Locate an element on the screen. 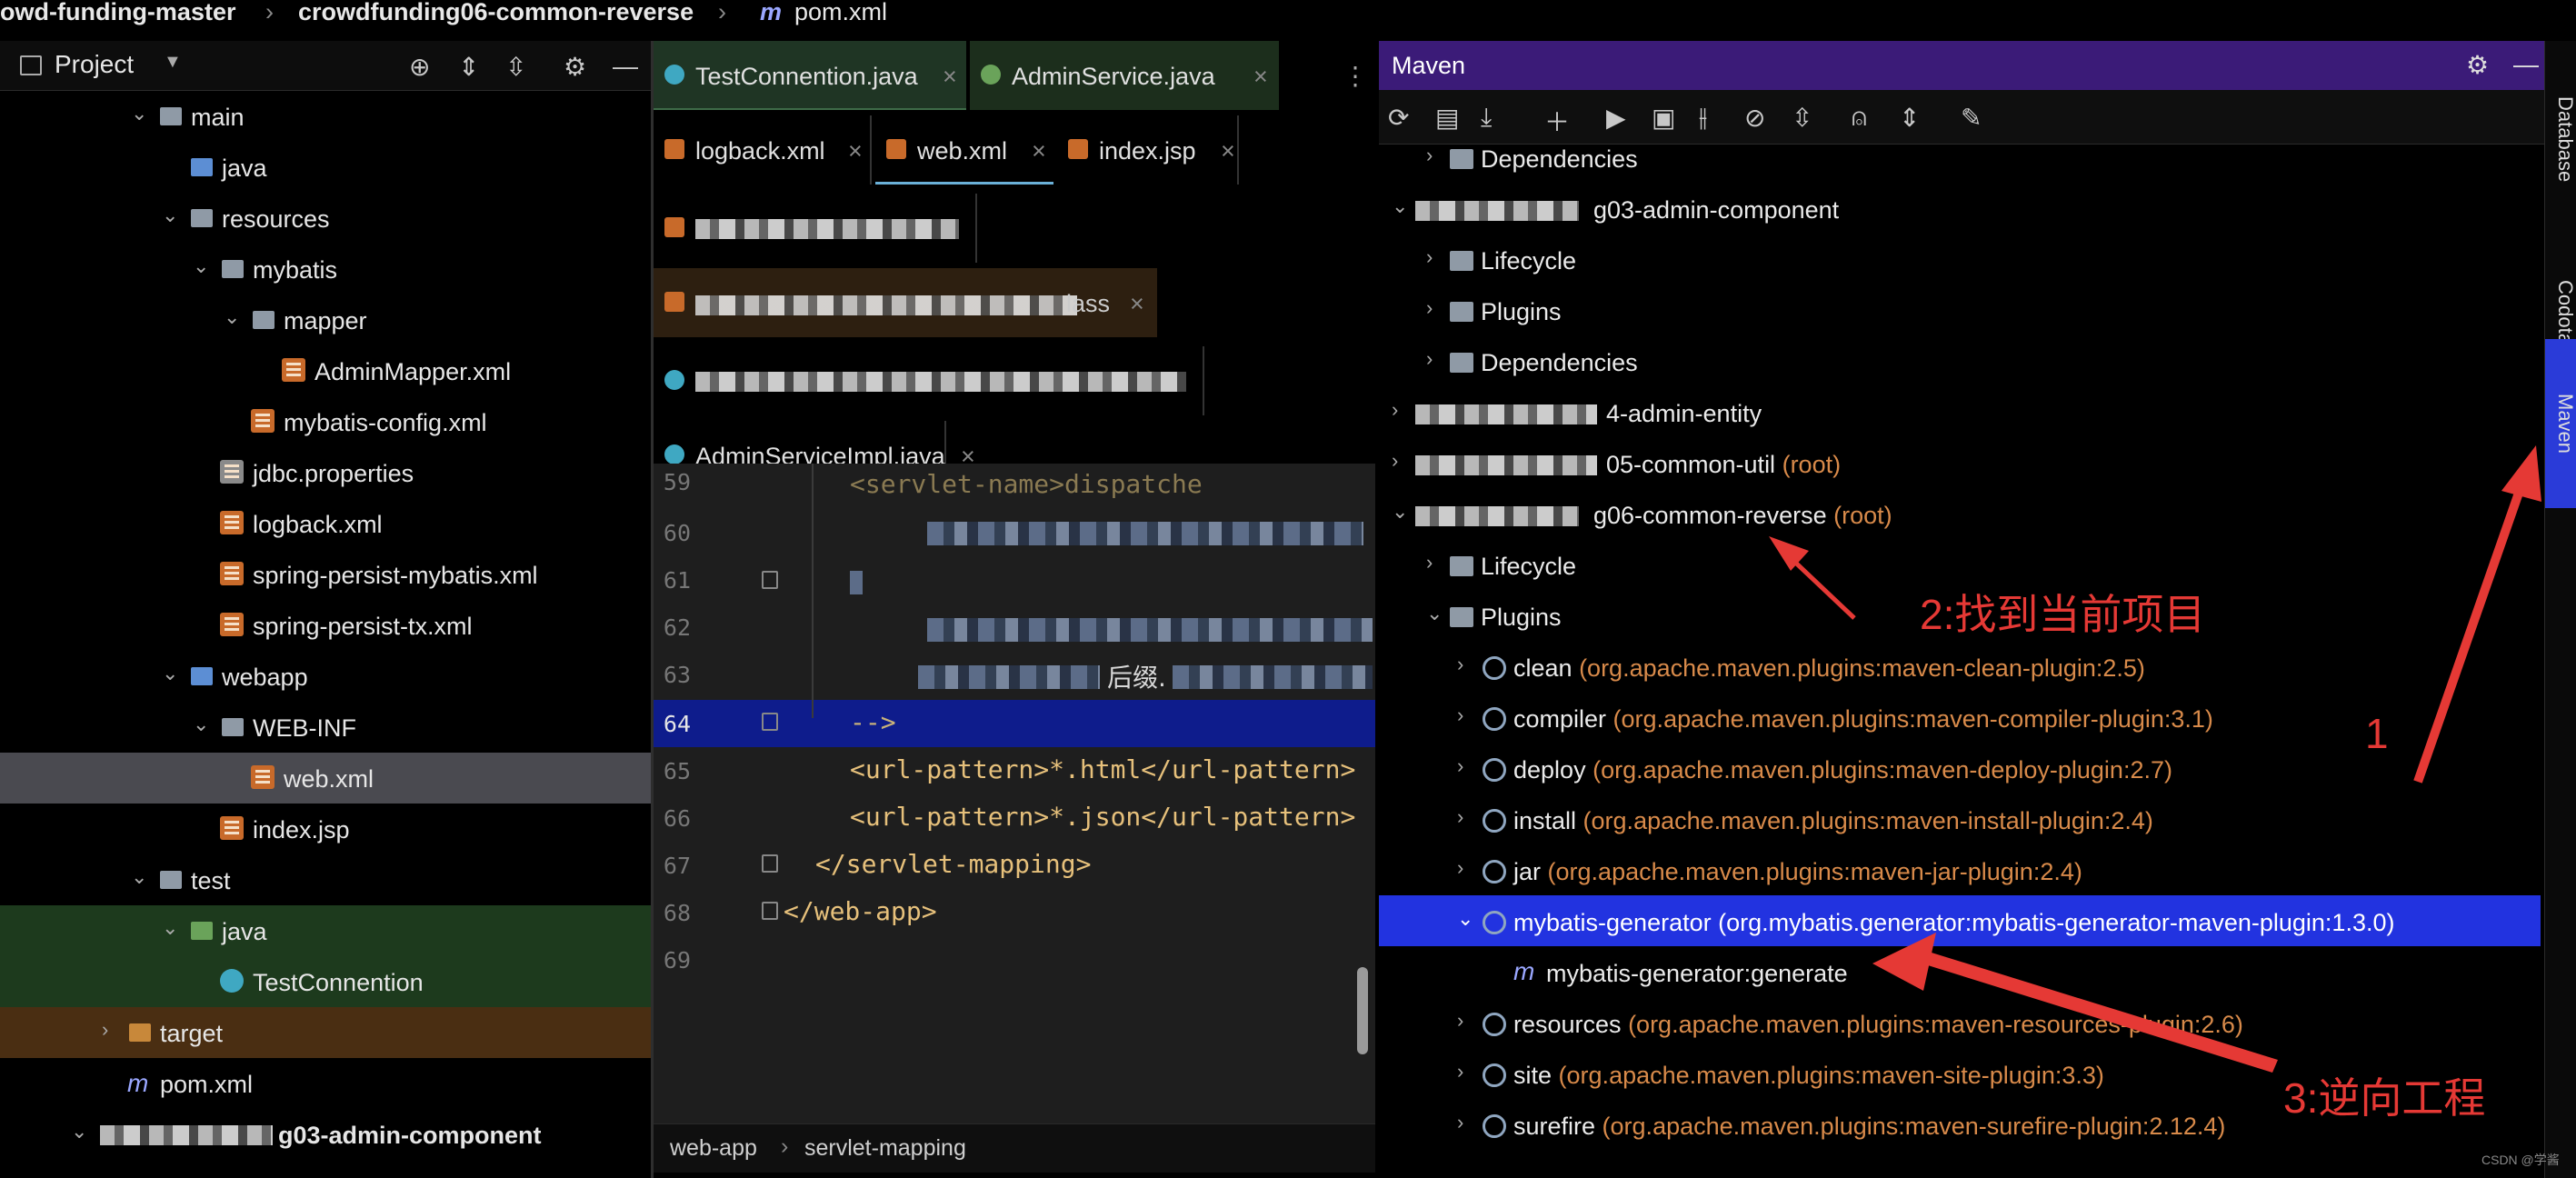 The width and height of the screenshot is (2576, 1178). annotation-3: 3:逆向工程 is located at coordinates (2384, 1098).